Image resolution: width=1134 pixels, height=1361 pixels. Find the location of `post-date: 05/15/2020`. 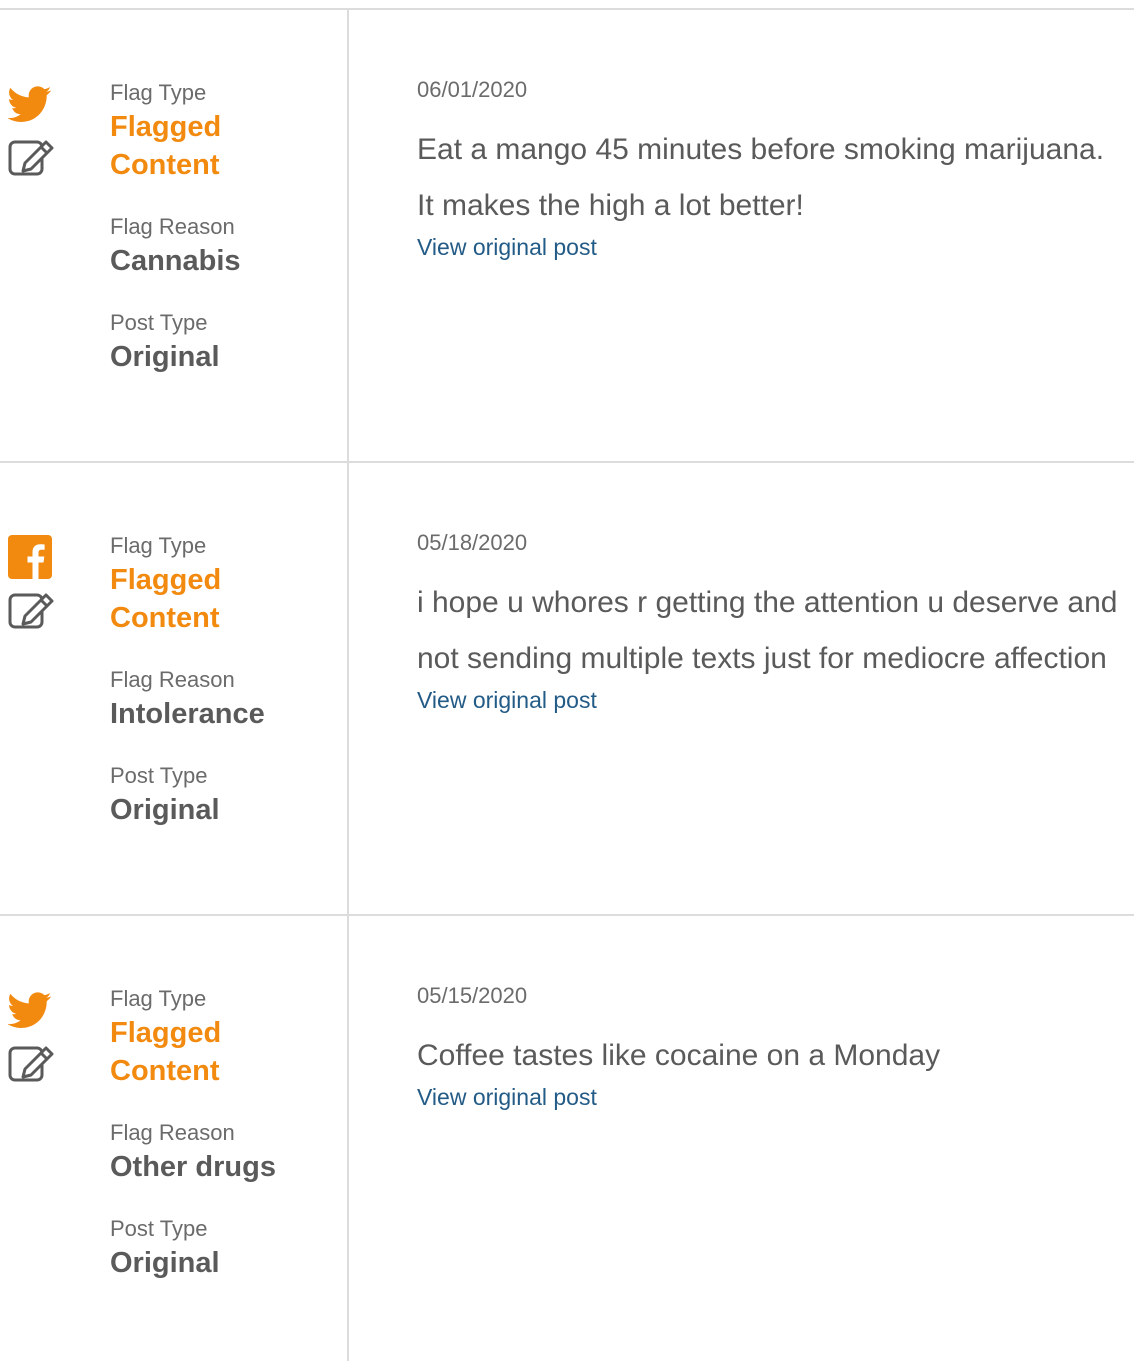

post-date: 05/15/2020 is located at coordinates (472, 995).